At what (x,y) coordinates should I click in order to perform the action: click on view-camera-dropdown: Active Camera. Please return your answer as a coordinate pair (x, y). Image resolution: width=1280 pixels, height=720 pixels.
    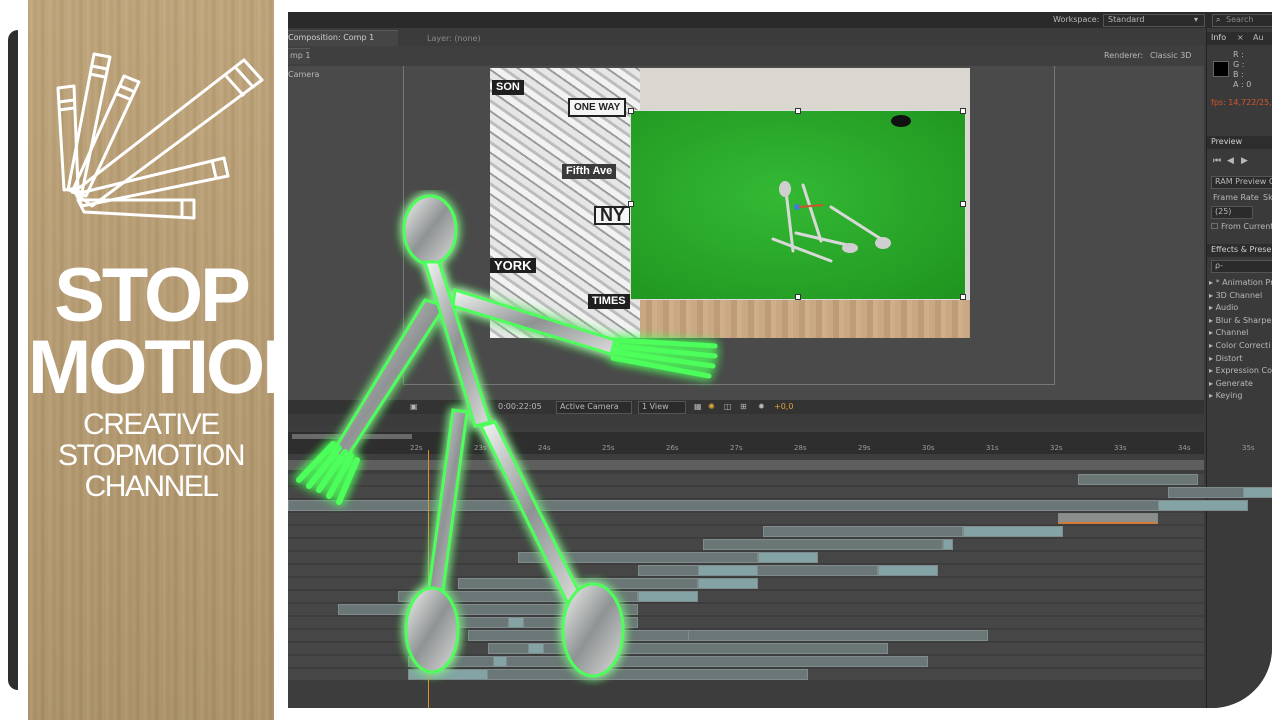
    Looking at the image, I should click on (594, 407).